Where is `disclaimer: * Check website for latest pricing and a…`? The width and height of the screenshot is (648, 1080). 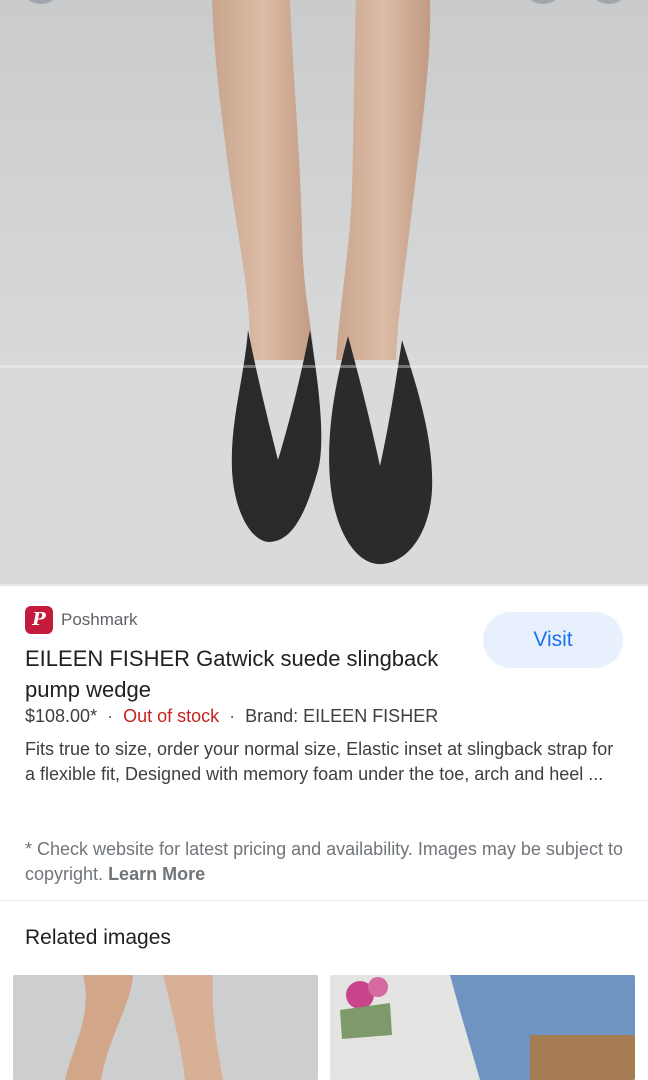
disclaimer: * Check website for latest pricing and a… is located at coordinates (325, 862).